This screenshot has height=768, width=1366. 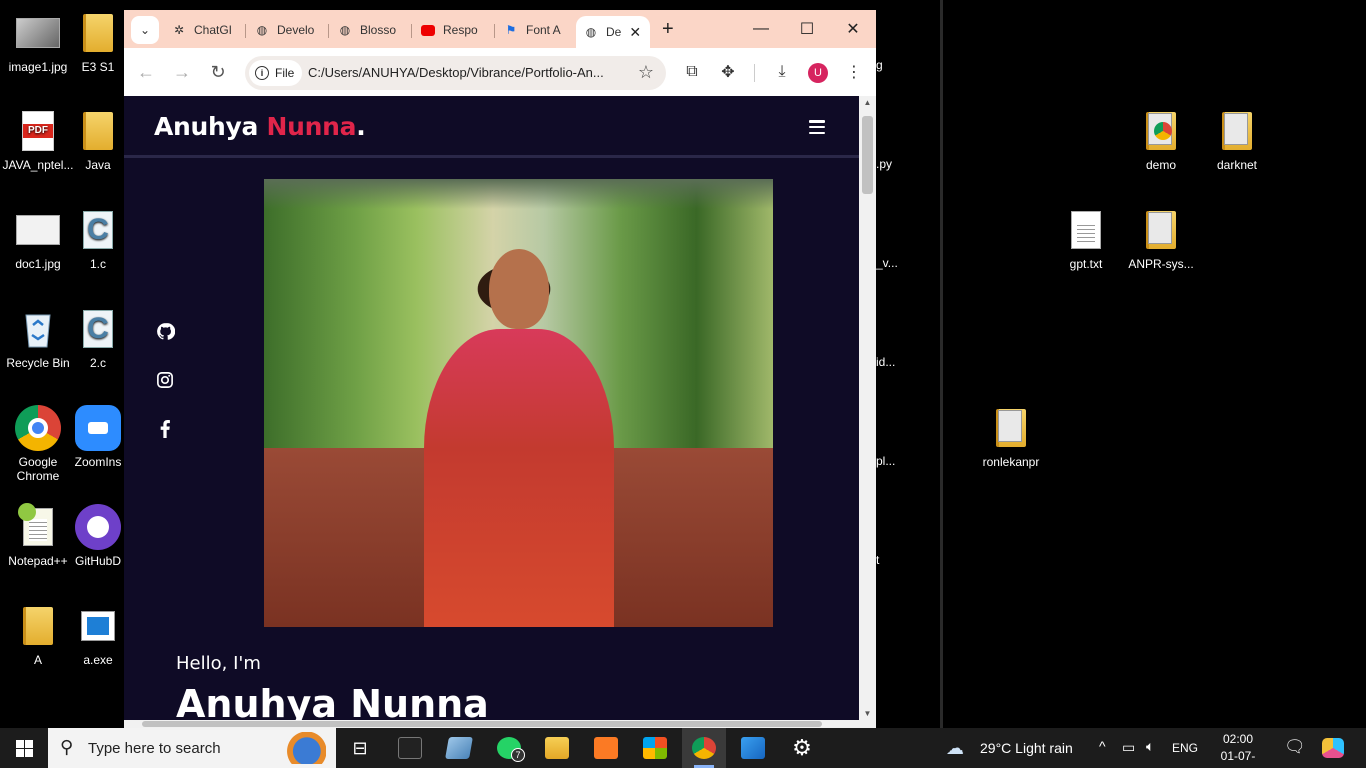 What do you see at coordinates (287, 30) in the screenshot?
I see `tab-develo: ◍ Develo` at bounding box center [287, 30].